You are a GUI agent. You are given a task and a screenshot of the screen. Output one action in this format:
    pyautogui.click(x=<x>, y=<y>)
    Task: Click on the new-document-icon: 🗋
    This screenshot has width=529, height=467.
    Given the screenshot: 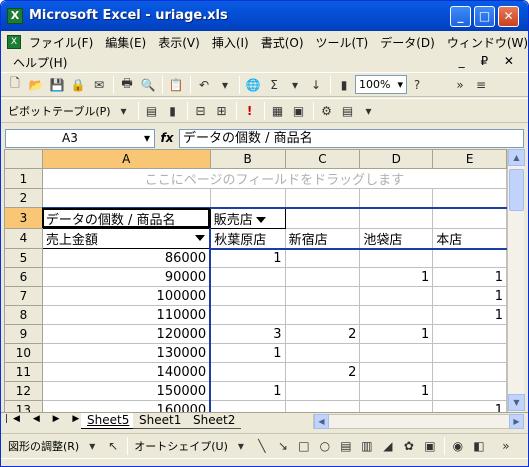 What is the action you would take?
    pyautogui.click(x=15, y=85)
    